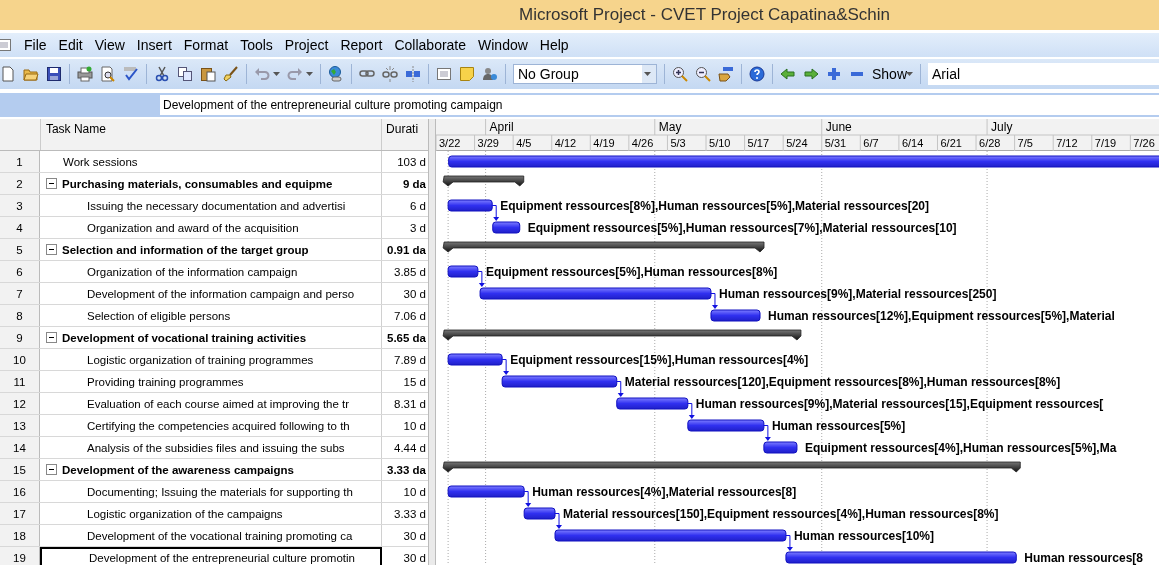  I want to click on column-header: Task Name, so click(211, 134).